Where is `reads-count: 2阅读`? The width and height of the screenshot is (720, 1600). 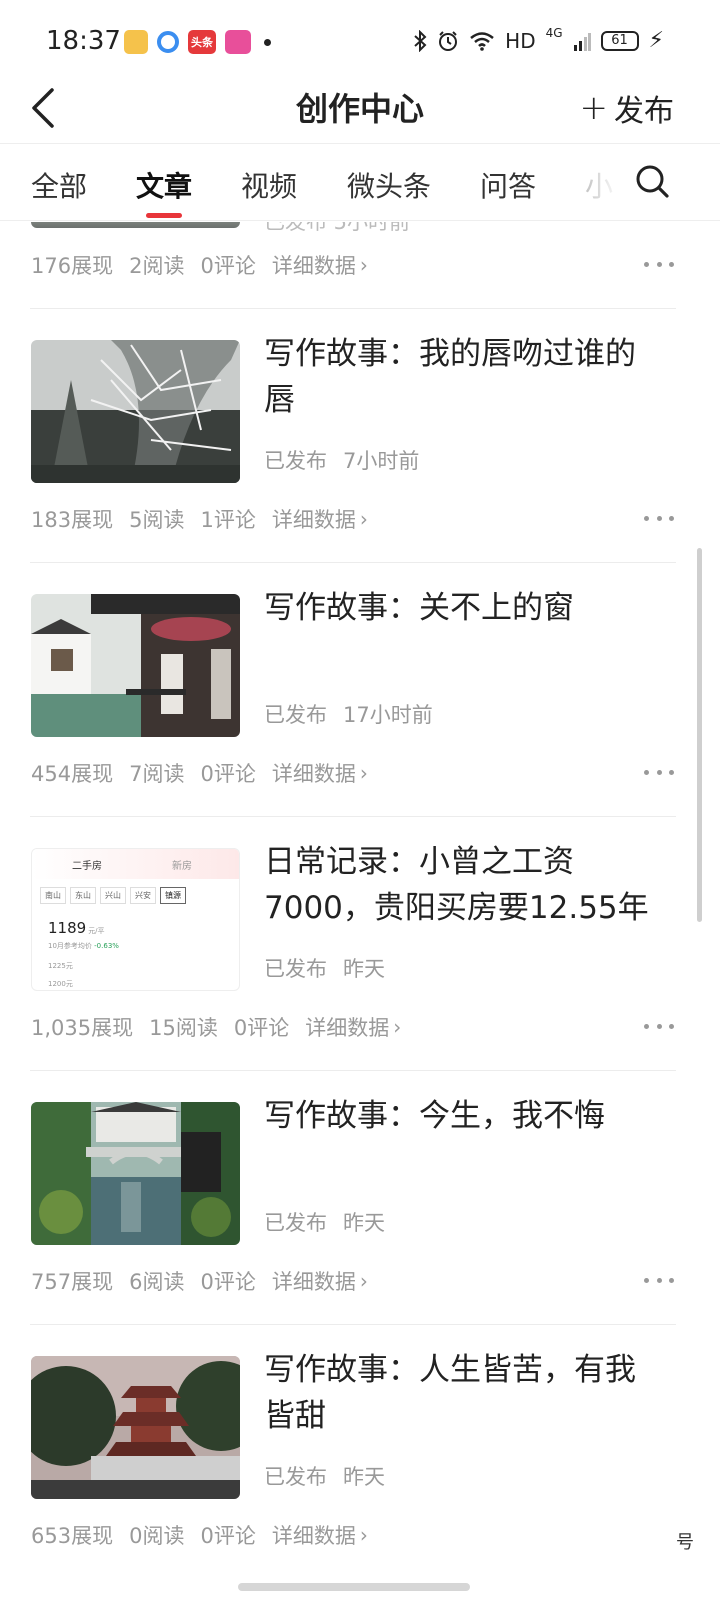
reads-count: 2阅读 is located at coordinates (157, 266).